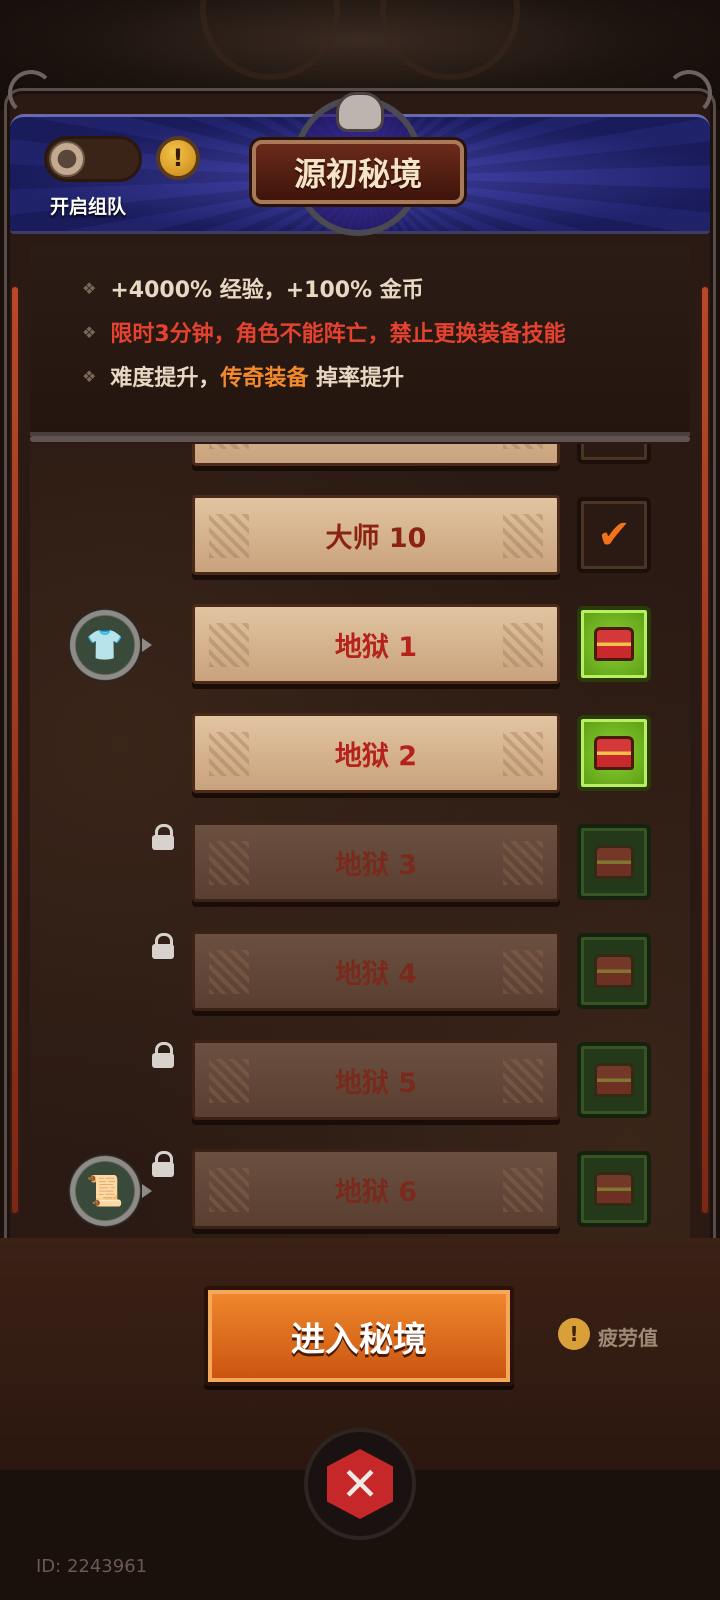  Describe the element at coordinates (376, 865) in the screenshot. I see `difficulty-label: 地狱 3` at that location.